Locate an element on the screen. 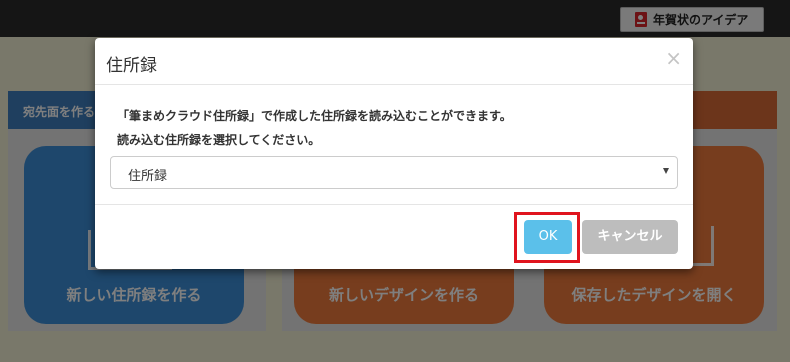 The height and width of the screenshot is (362, 790). ok-button: OK is located at coordinates (548, 237).